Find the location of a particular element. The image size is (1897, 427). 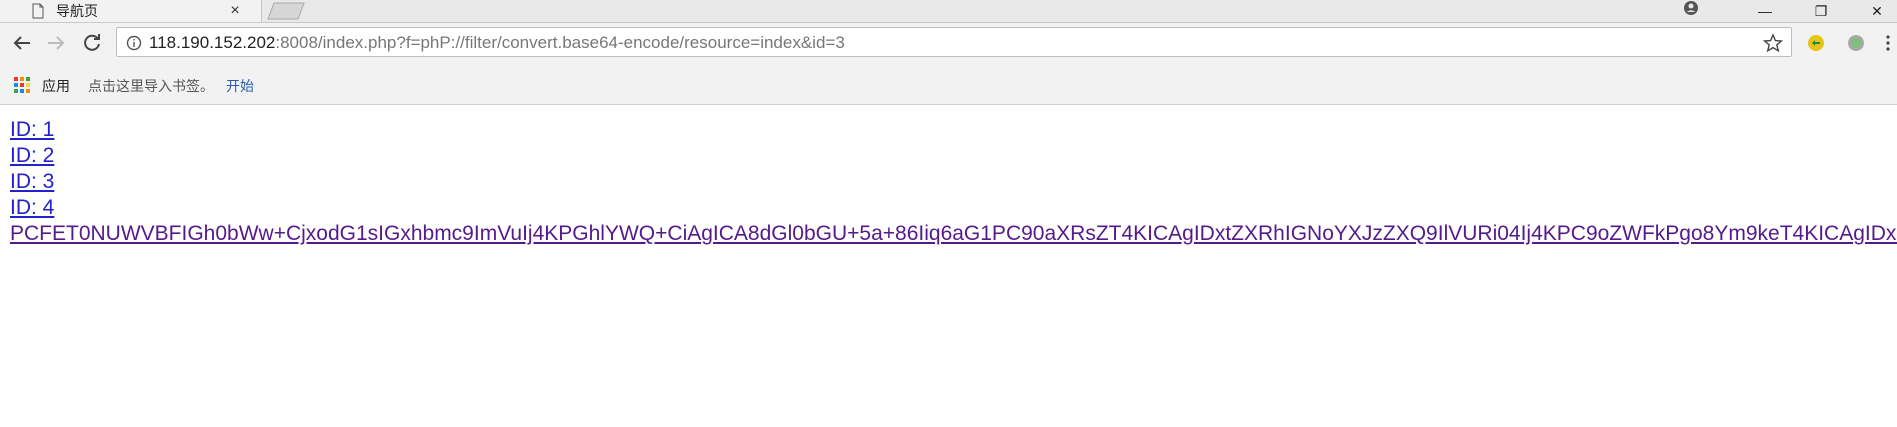

start-link: 开始 is located at coordinates (240, 86).